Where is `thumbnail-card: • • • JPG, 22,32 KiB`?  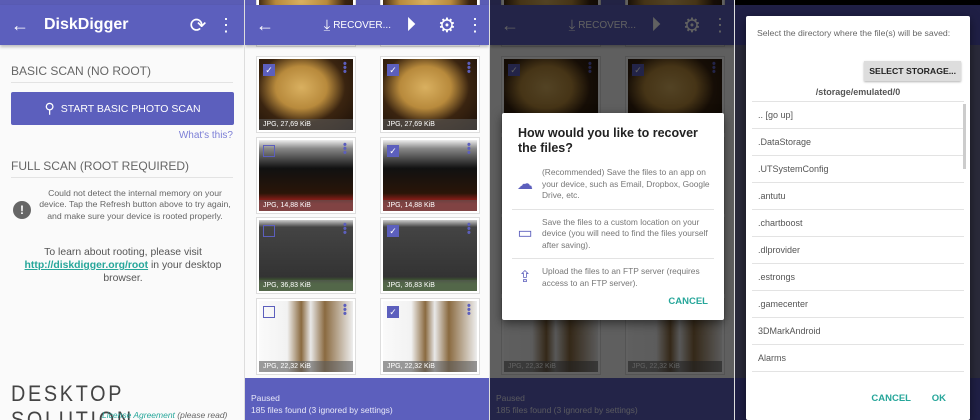 thumbnail-card: • • • JPG, 22,32 KiB is located at coordinates (306, 336).